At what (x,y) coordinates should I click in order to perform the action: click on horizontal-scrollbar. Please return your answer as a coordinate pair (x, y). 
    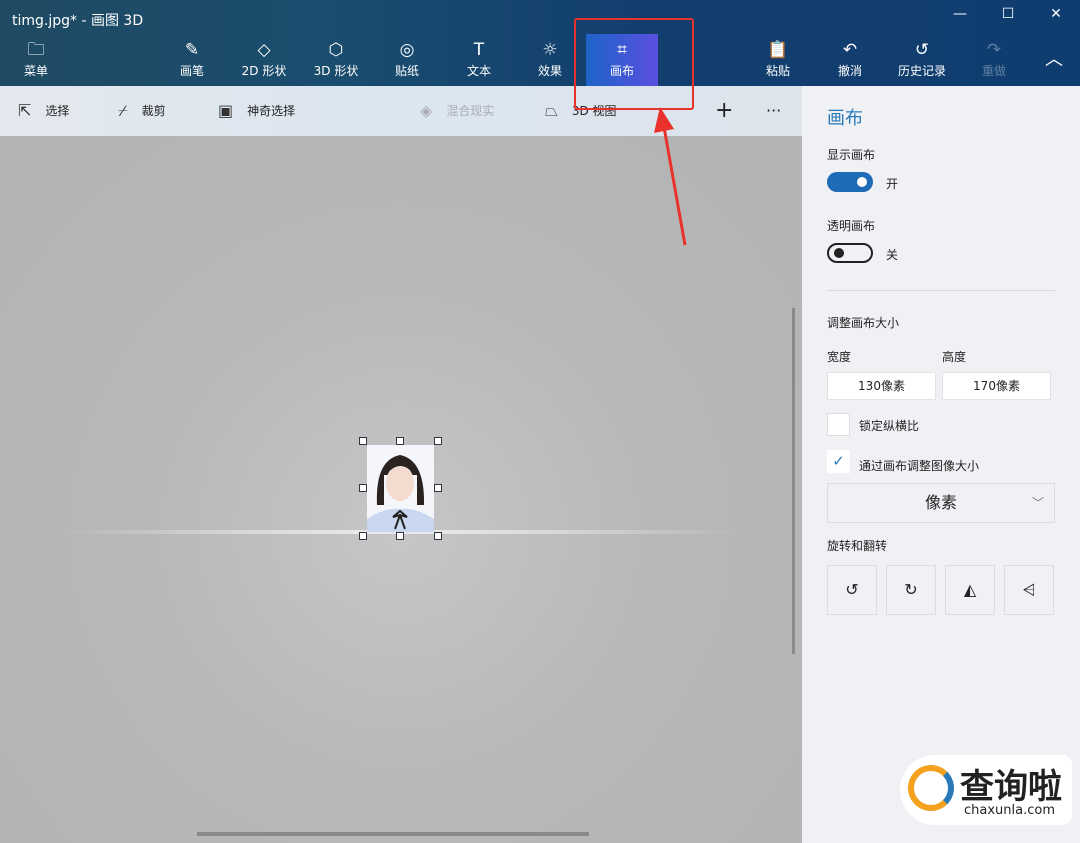
    Looking at the image, I should click on (393, 834).